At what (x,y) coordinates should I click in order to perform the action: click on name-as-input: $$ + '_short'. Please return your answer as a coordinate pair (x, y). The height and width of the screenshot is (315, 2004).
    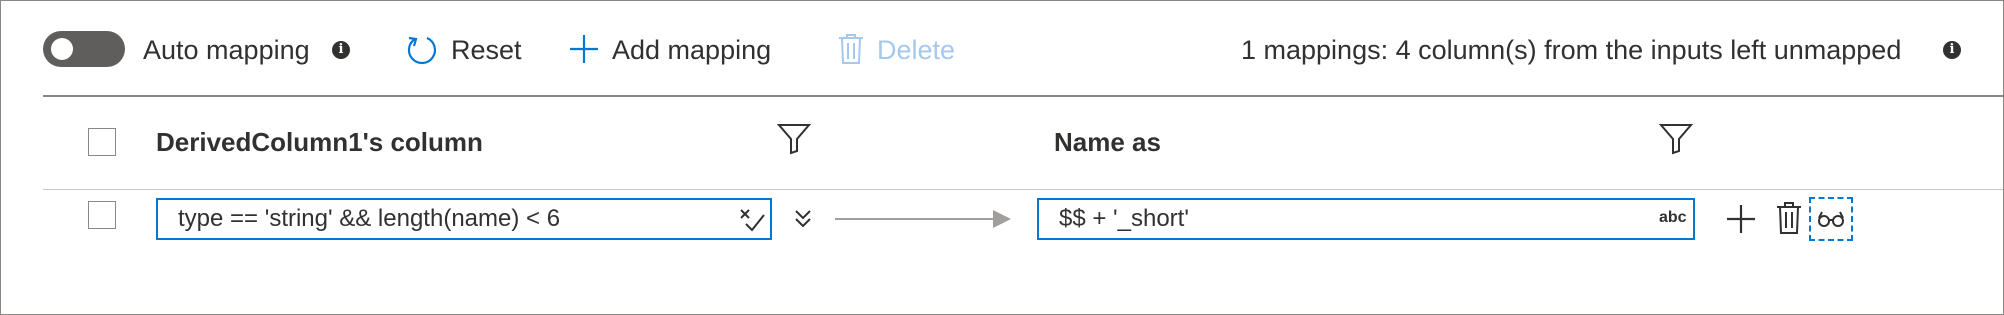
    Looking at the image, I should click on (1366, 219).